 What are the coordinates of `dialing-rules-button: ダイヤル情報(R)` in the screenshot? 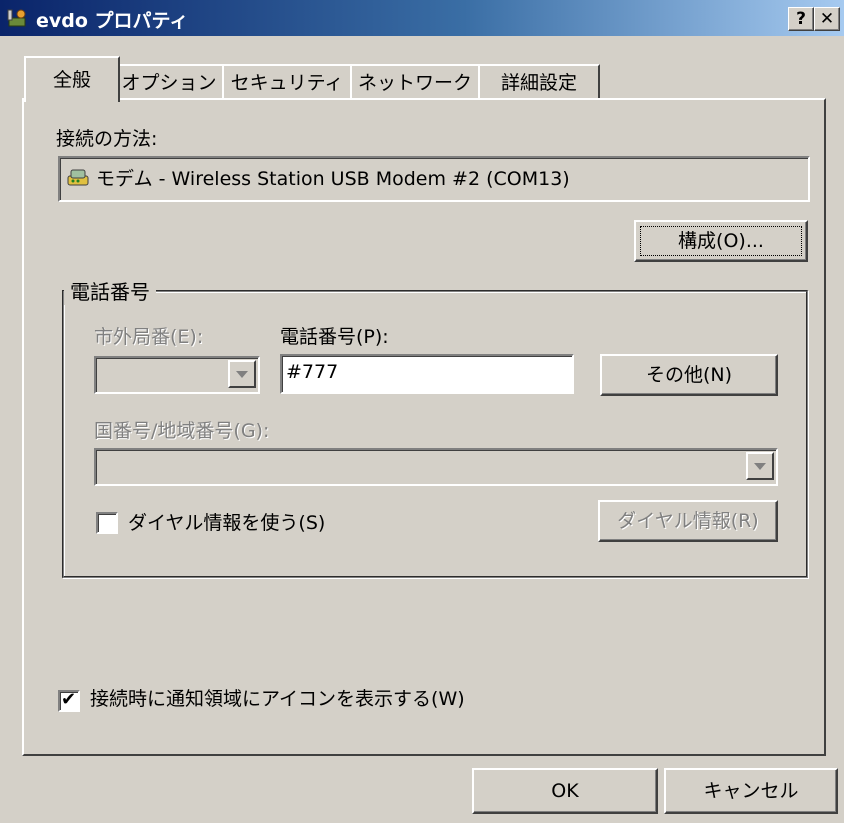 It's located at (688, 521).